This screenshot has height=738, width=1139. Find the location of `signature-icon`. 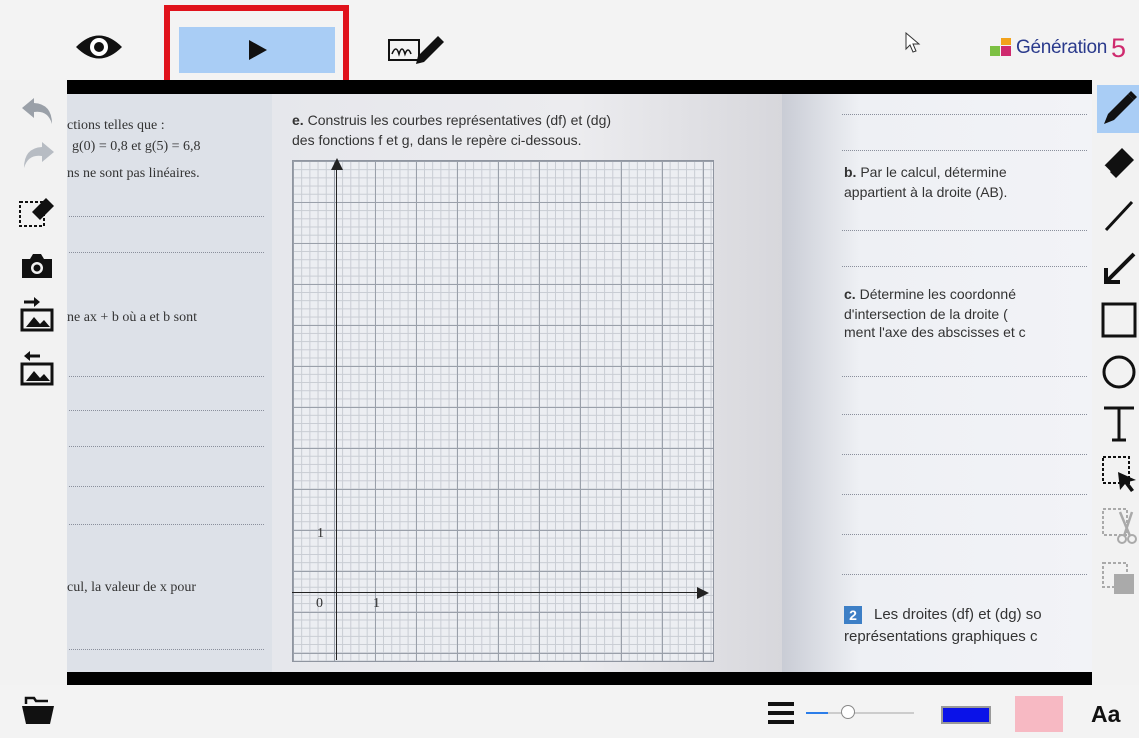

signature-icon is located at coordinates (417, 50).